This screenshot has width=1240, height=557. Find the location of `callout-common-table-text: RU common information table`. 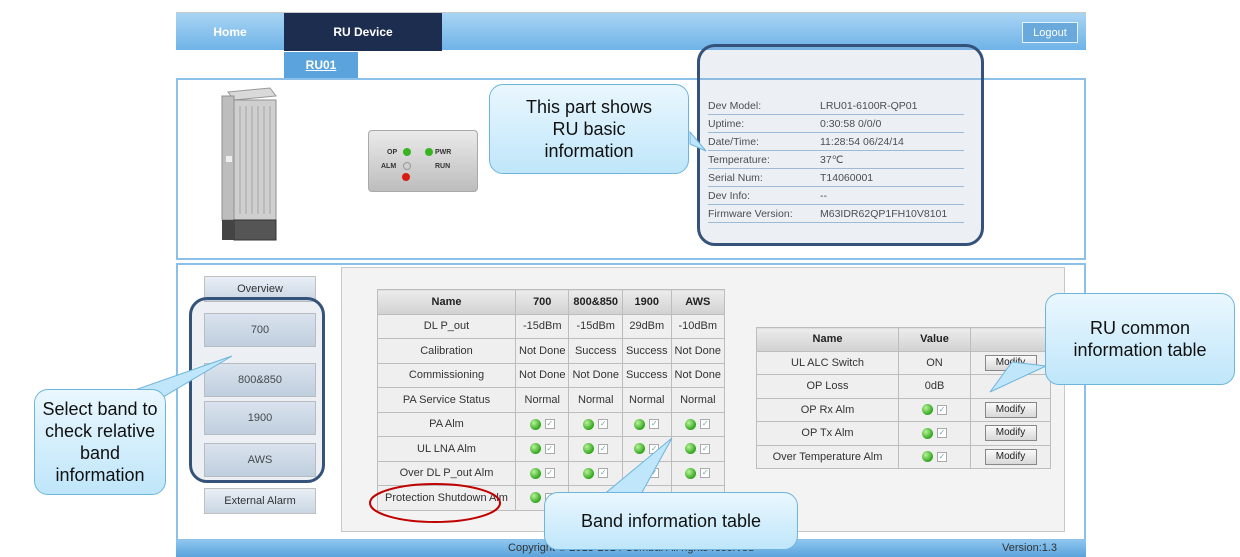

callout-common-table-text: RU common information table is located at coordinates (1140, 339).